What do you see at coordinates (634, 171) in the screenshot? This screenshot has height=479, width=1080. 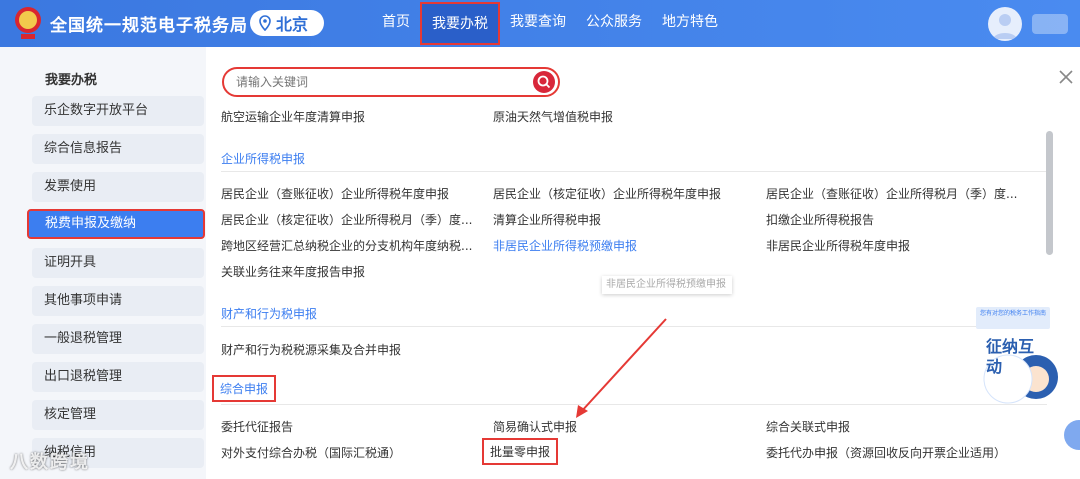 I see `divider` at bounding box center [634, 171].